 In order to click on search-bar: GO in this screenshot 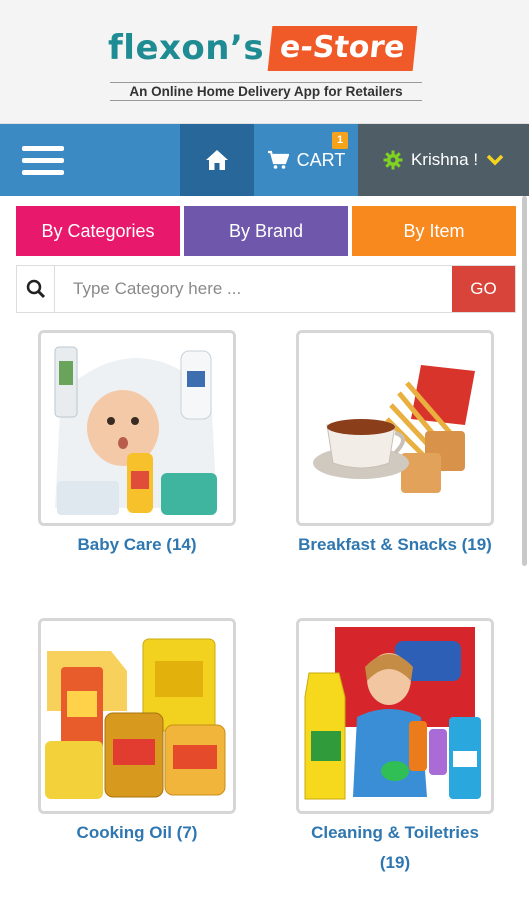, I will do `click(266, 289)`.